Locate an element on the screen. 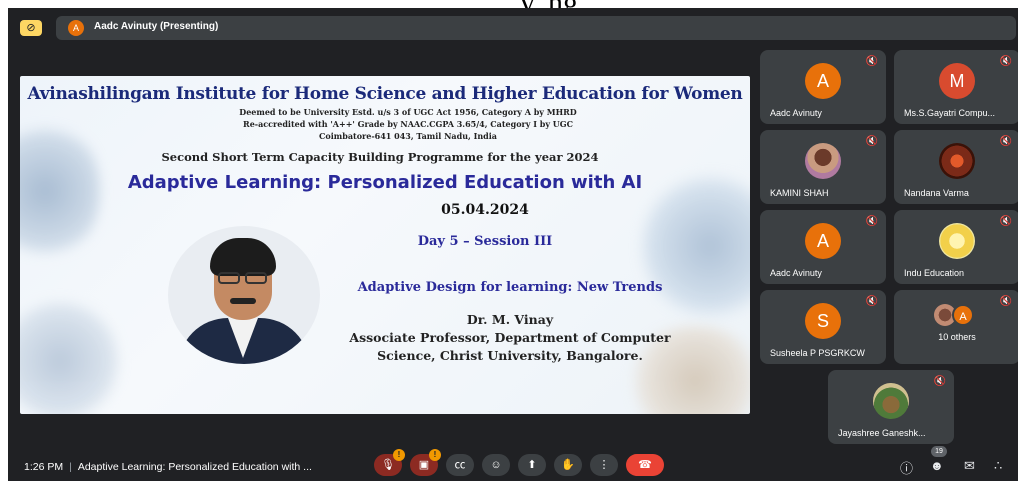  others-count-label: 10 others is located at coordinates (957, 337).